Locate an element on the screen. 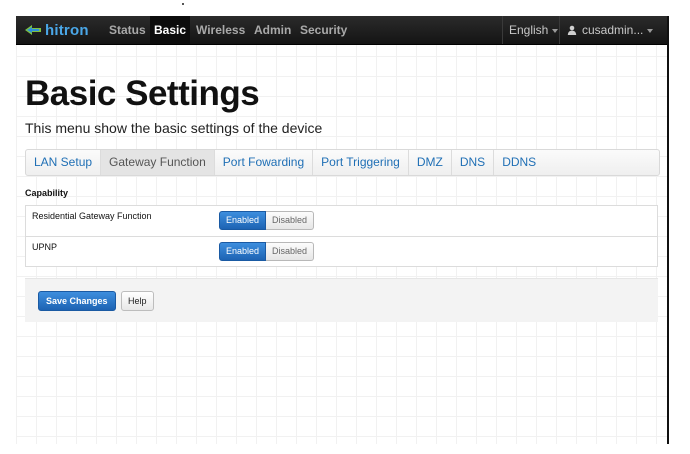 The width and height of the screenshot is (690, 454). tab-dns: DNS is located at coordinates (473, 162).